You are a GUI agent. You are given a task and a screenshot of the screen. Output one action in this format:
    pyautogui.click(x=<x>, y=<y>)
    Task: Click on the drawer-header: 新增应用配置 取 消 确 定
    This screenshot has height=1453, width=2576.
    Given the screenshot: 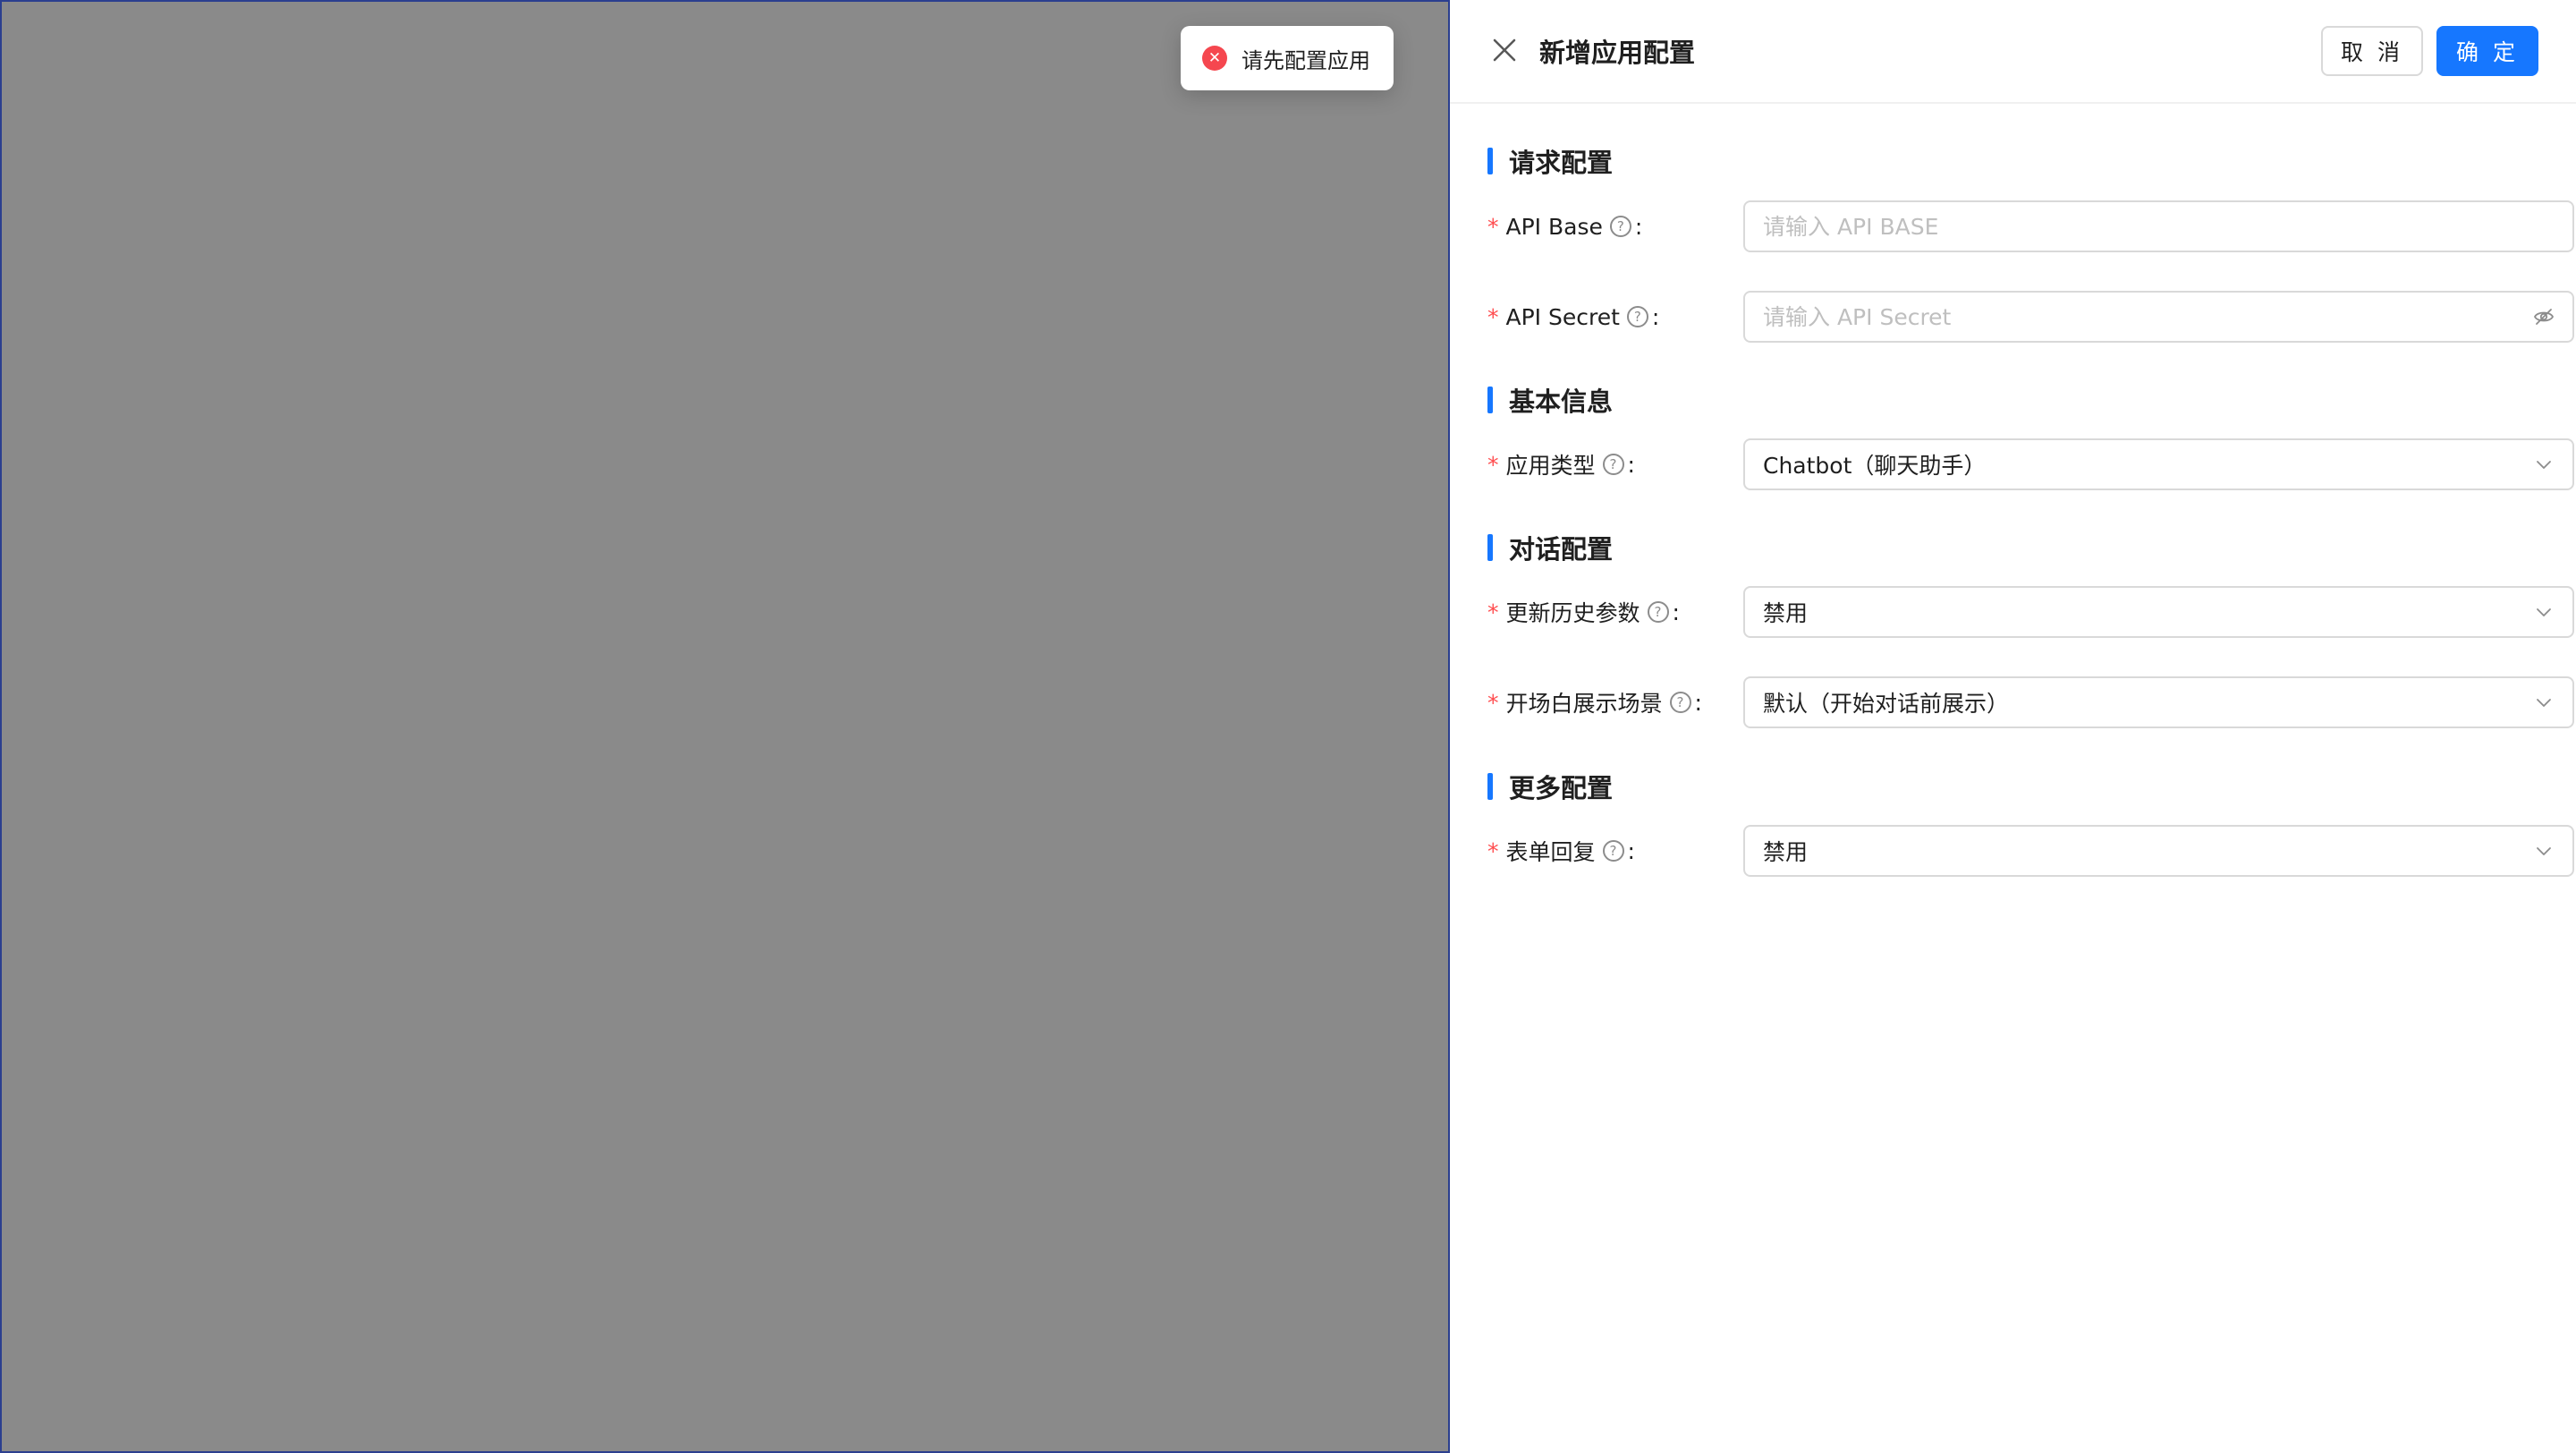 What is the action you would take?
    pyautogui.click(x=2013, y=52)
    